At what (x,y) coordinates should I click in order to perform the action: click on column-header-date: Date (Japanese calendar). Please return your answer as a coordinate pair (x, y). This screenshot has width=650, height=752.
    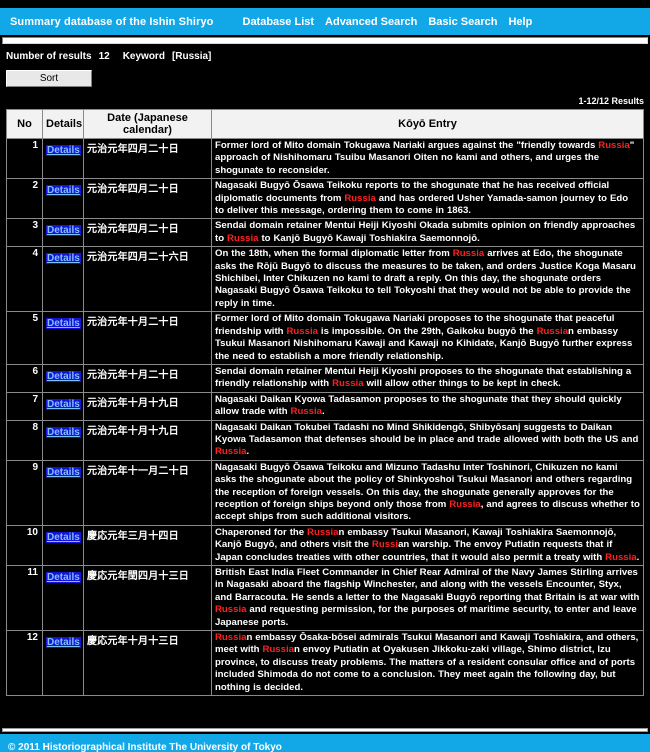
    Looking at the image, I should click on (147, 124).